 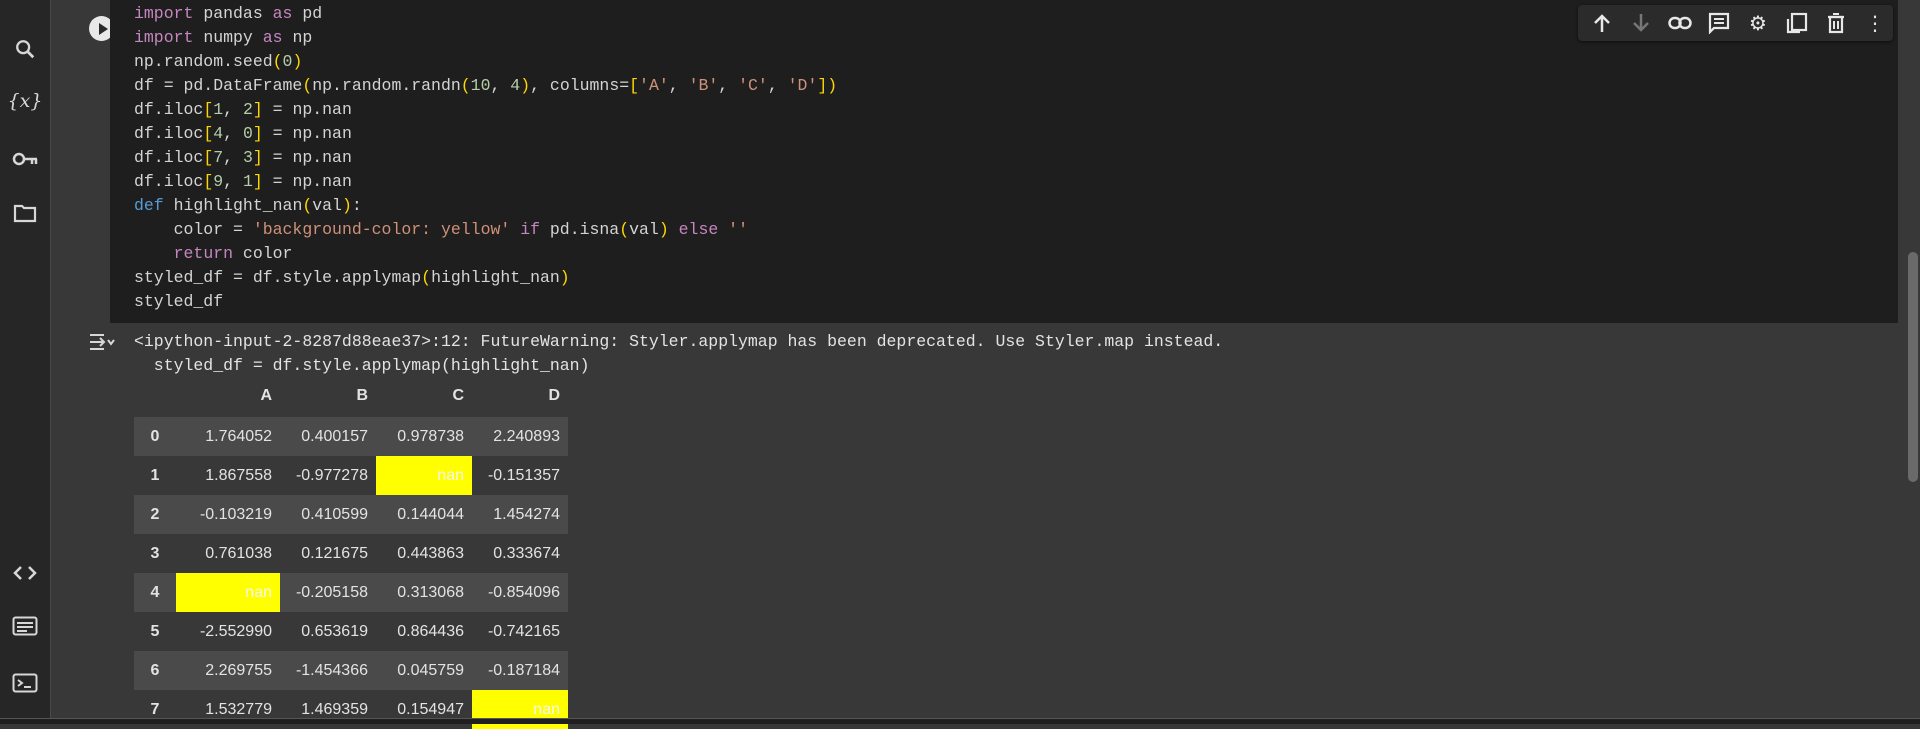 I want to click on table-row: 6 2.269755 -1.454366 0.045759 -0.187184, so click(x=351, y=670).